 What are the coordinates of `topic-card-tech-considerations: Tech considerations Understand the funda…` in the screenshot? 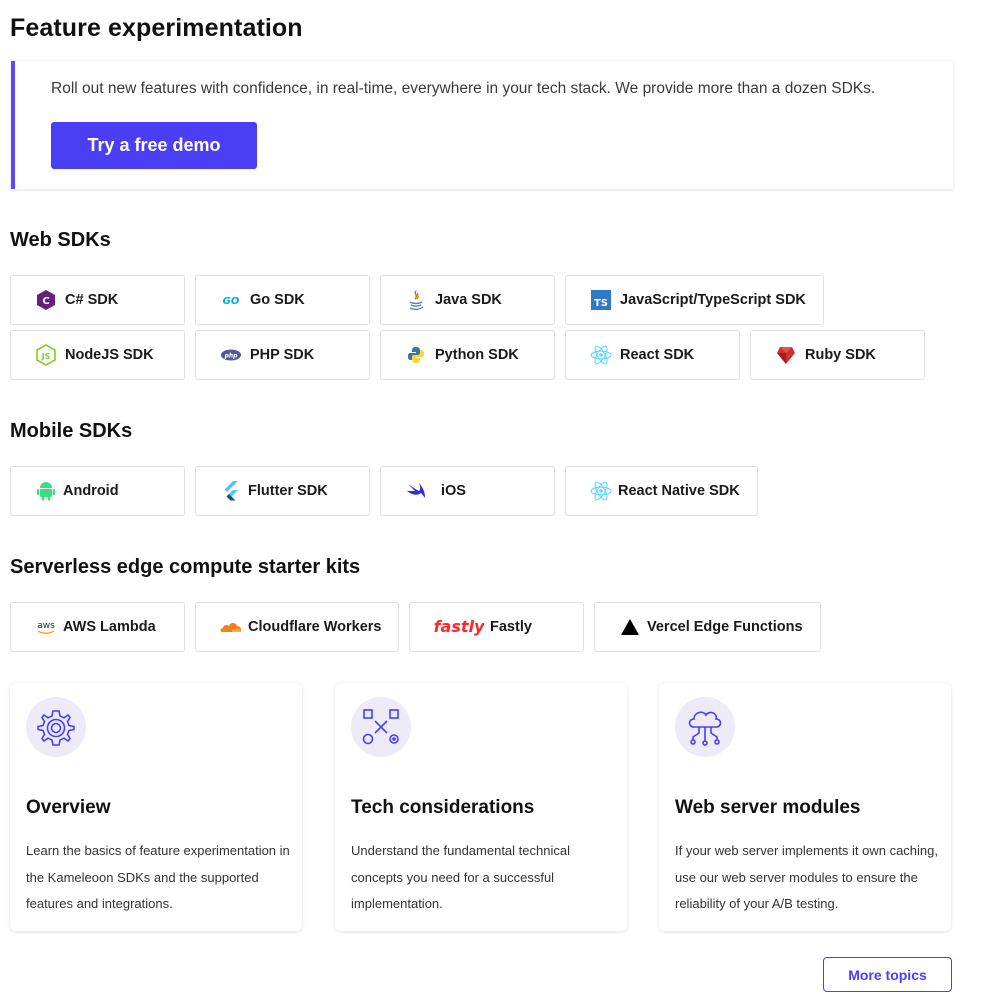 It's located at (481, 807).